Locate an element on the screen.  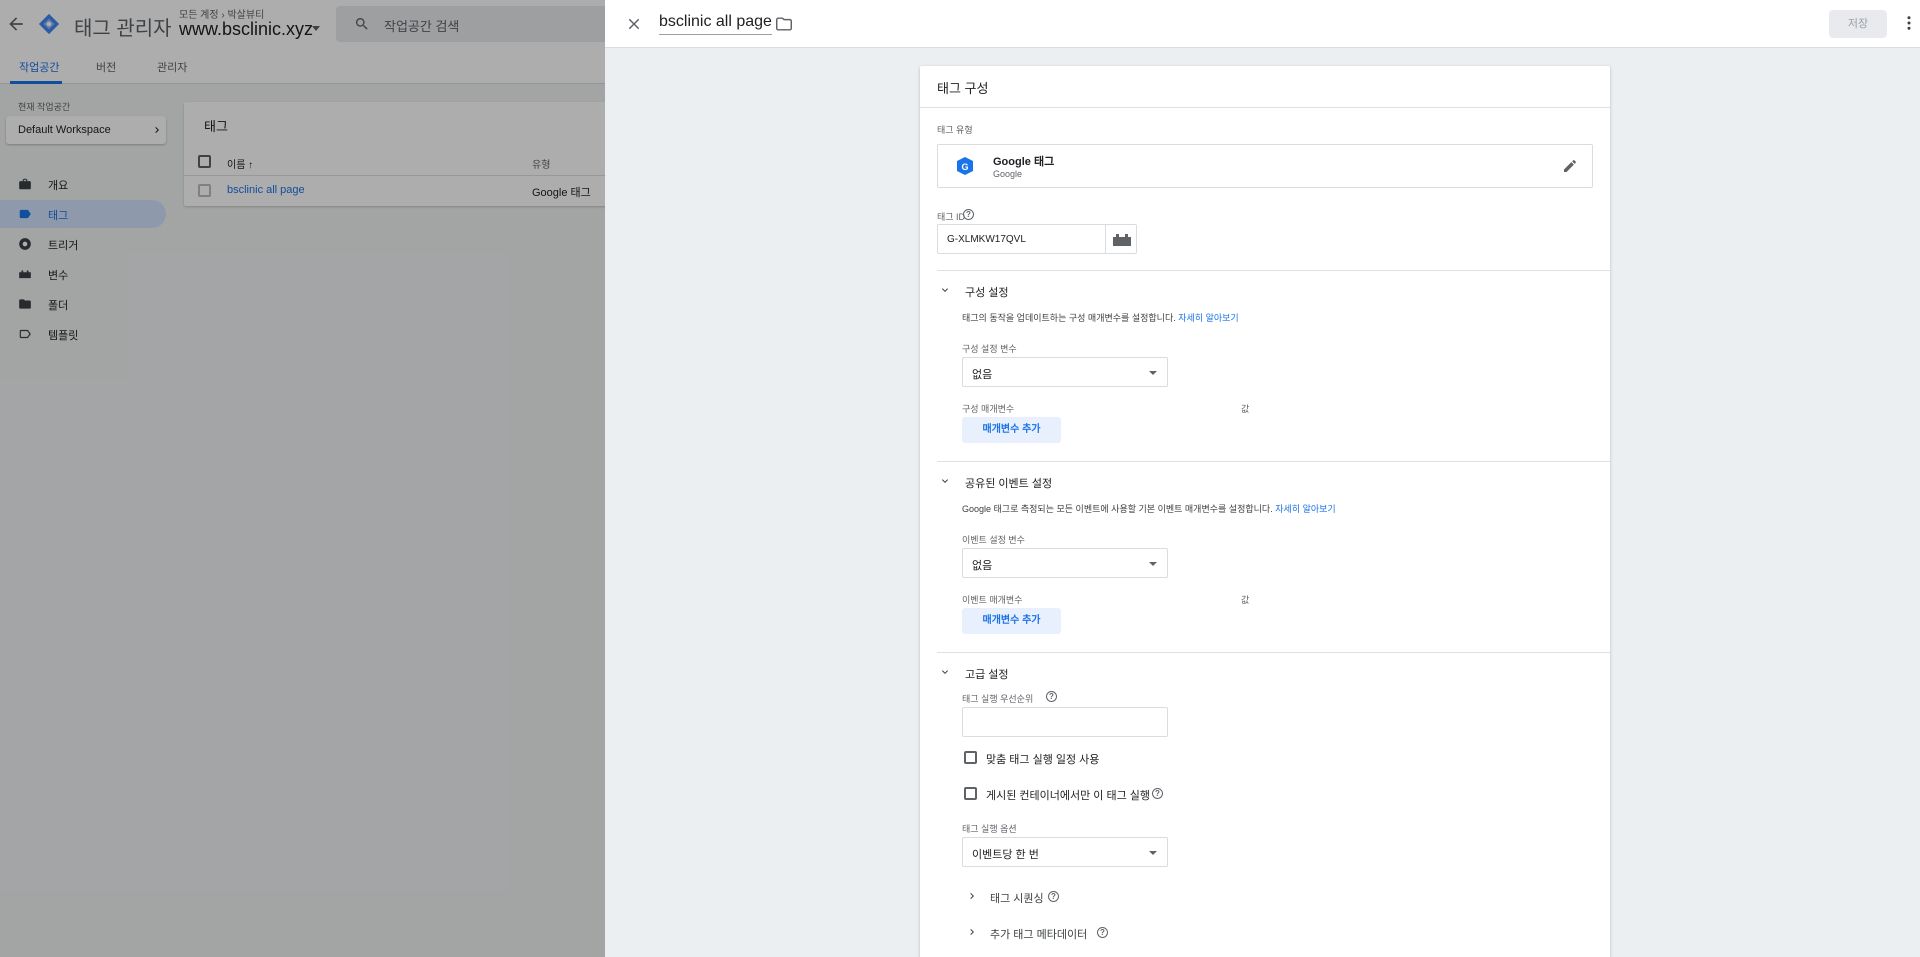
tag-type-selector: G Google 태그 Google is located at coordinates (1265, 166).